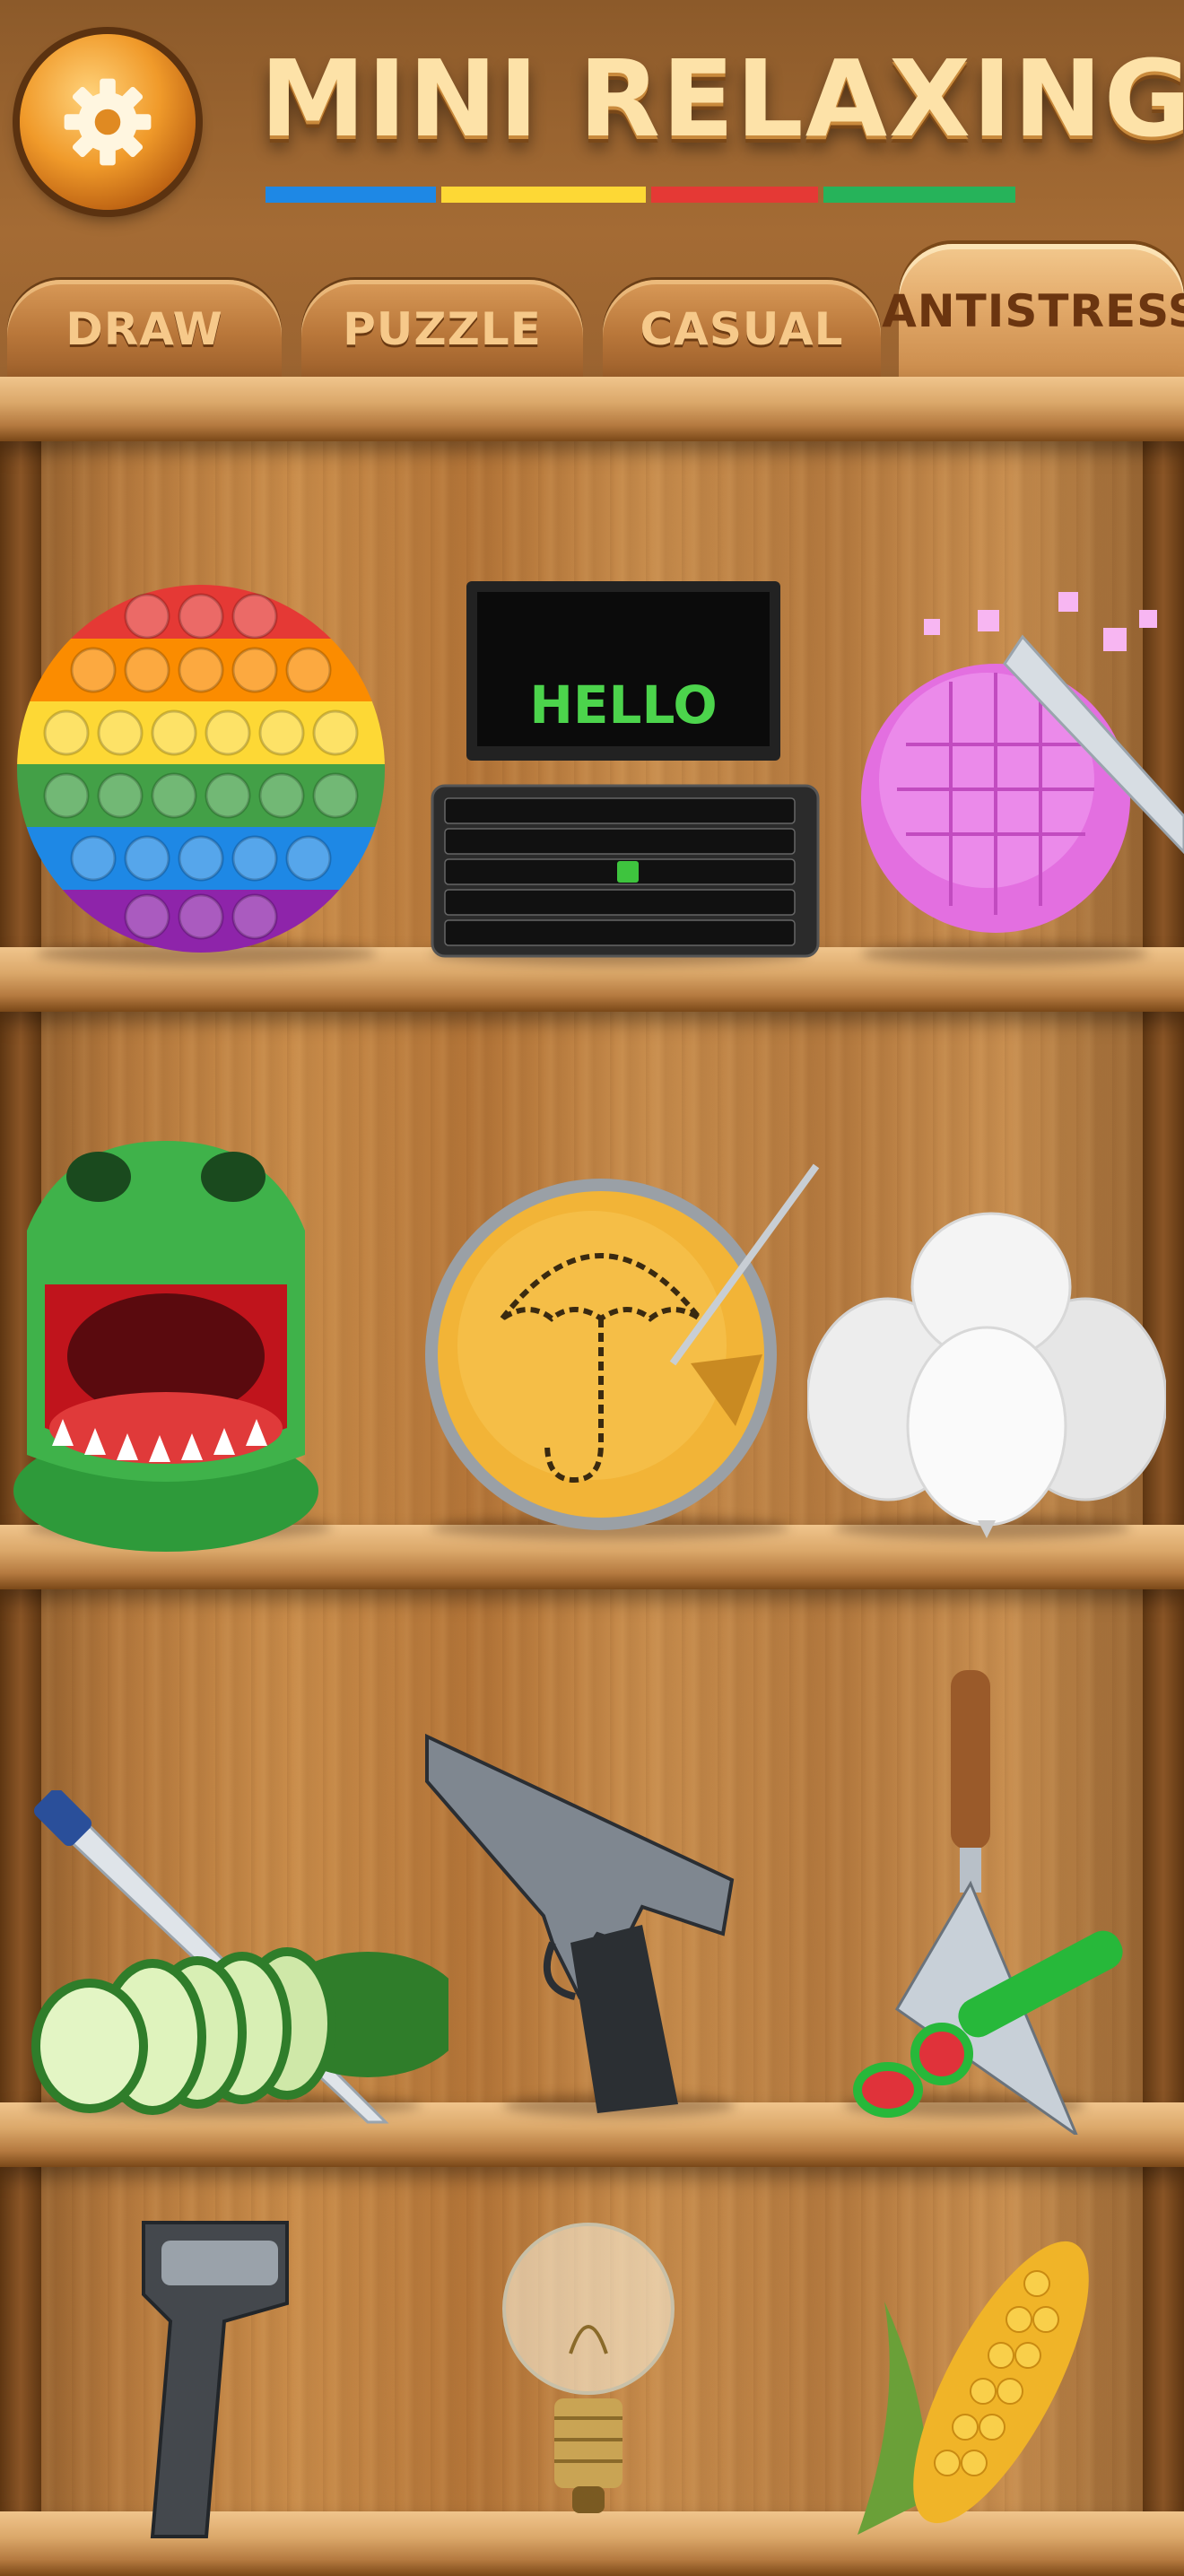  I want to click on tab-casual-label: CASUAL, so click(742, 329).